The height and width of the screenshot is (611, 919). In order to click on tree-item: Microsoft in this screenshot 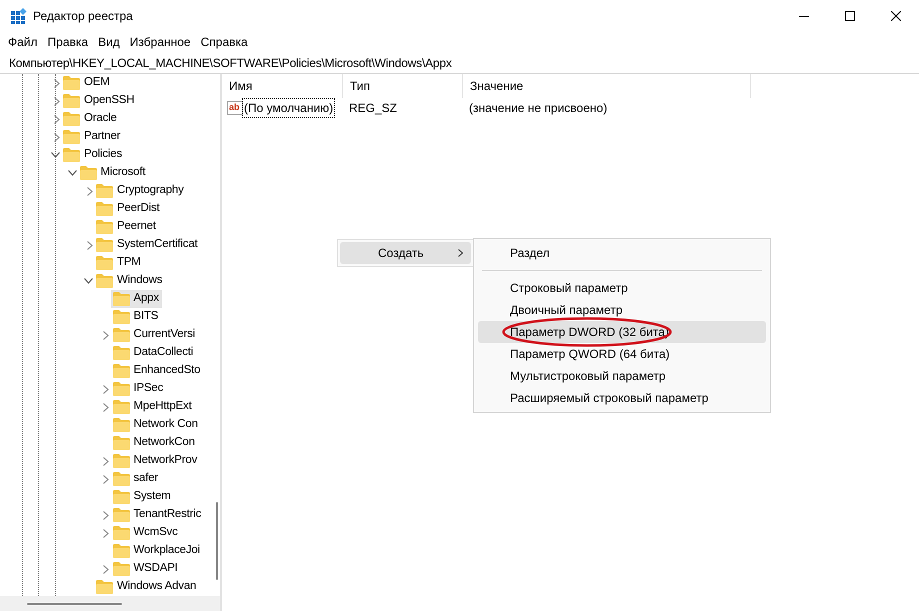, I will do `click(113, 173)`.